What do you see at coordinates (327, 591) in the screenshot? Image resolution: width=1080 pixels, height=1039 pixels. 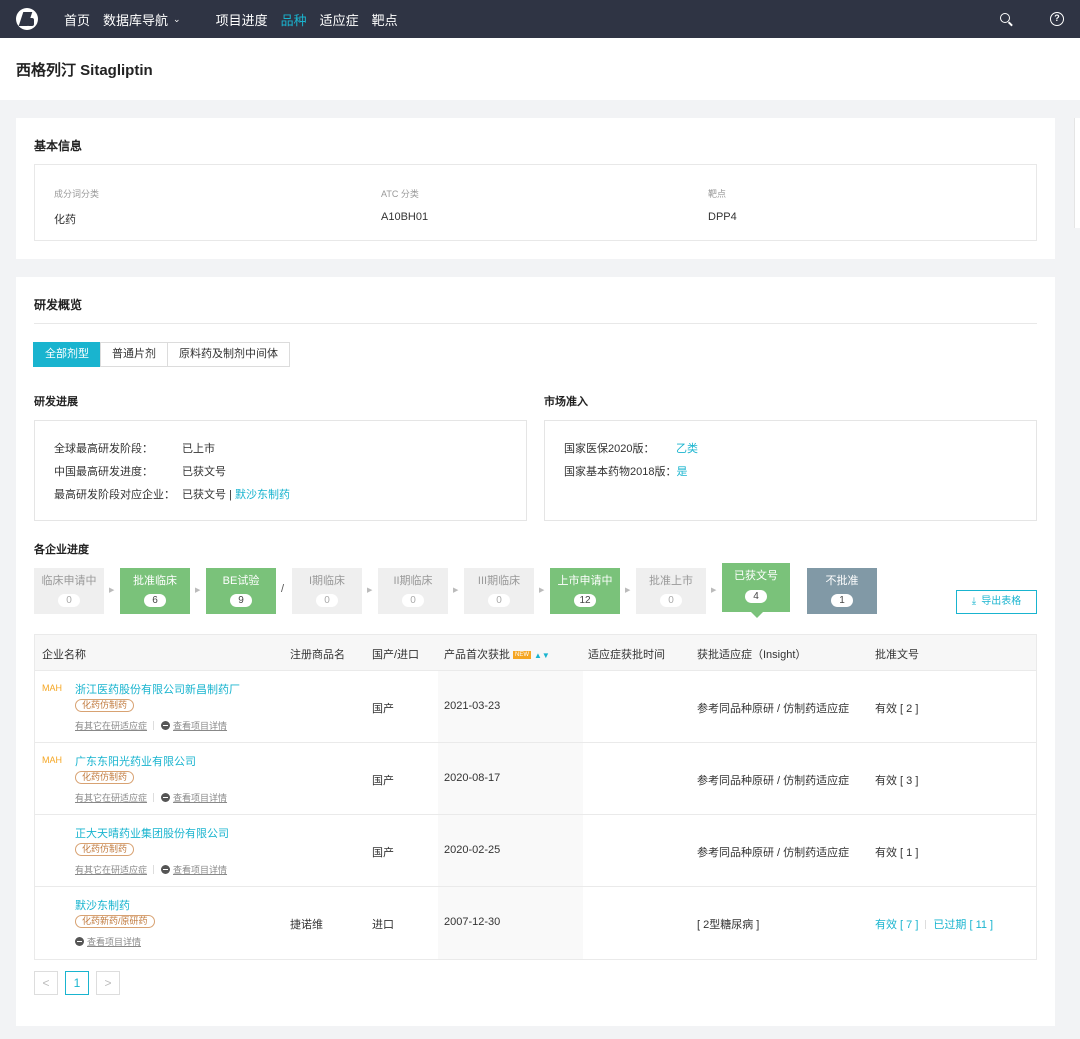 I see `stage-phase-1: I期临床 0` at bounding box center [327, 591].